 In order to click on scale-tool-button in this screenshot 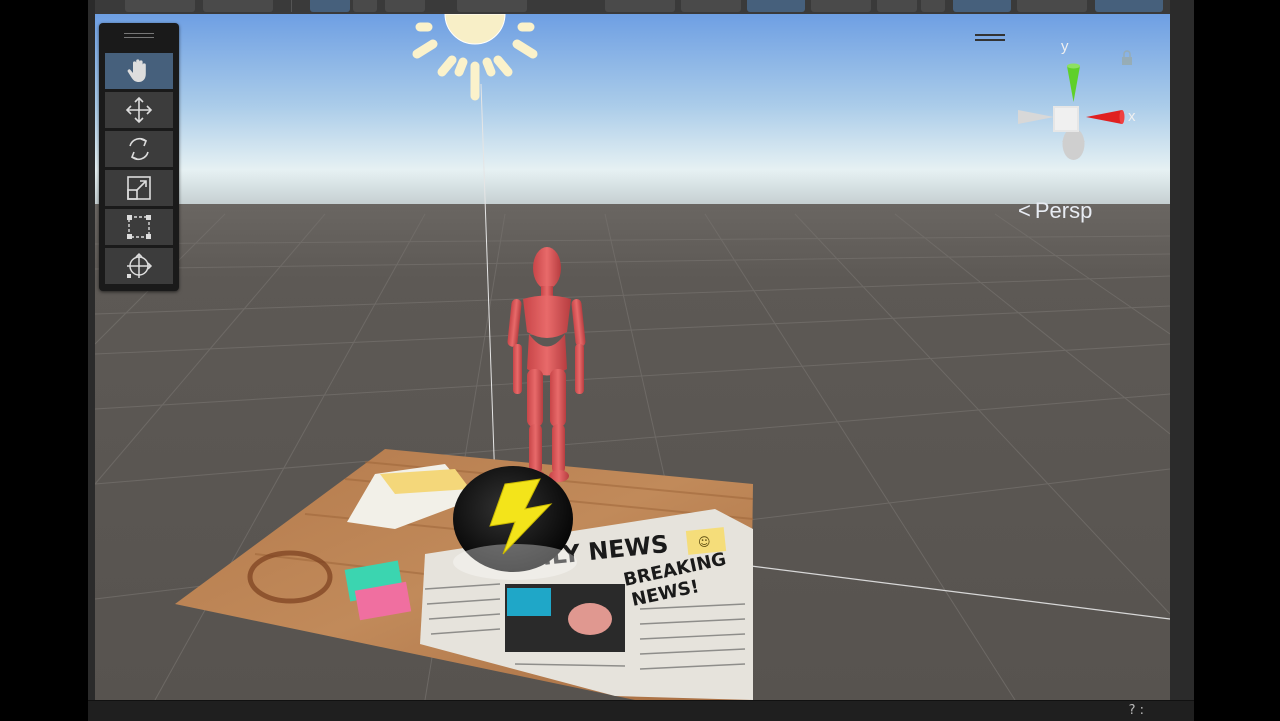, I will do `click(139, 188)`.